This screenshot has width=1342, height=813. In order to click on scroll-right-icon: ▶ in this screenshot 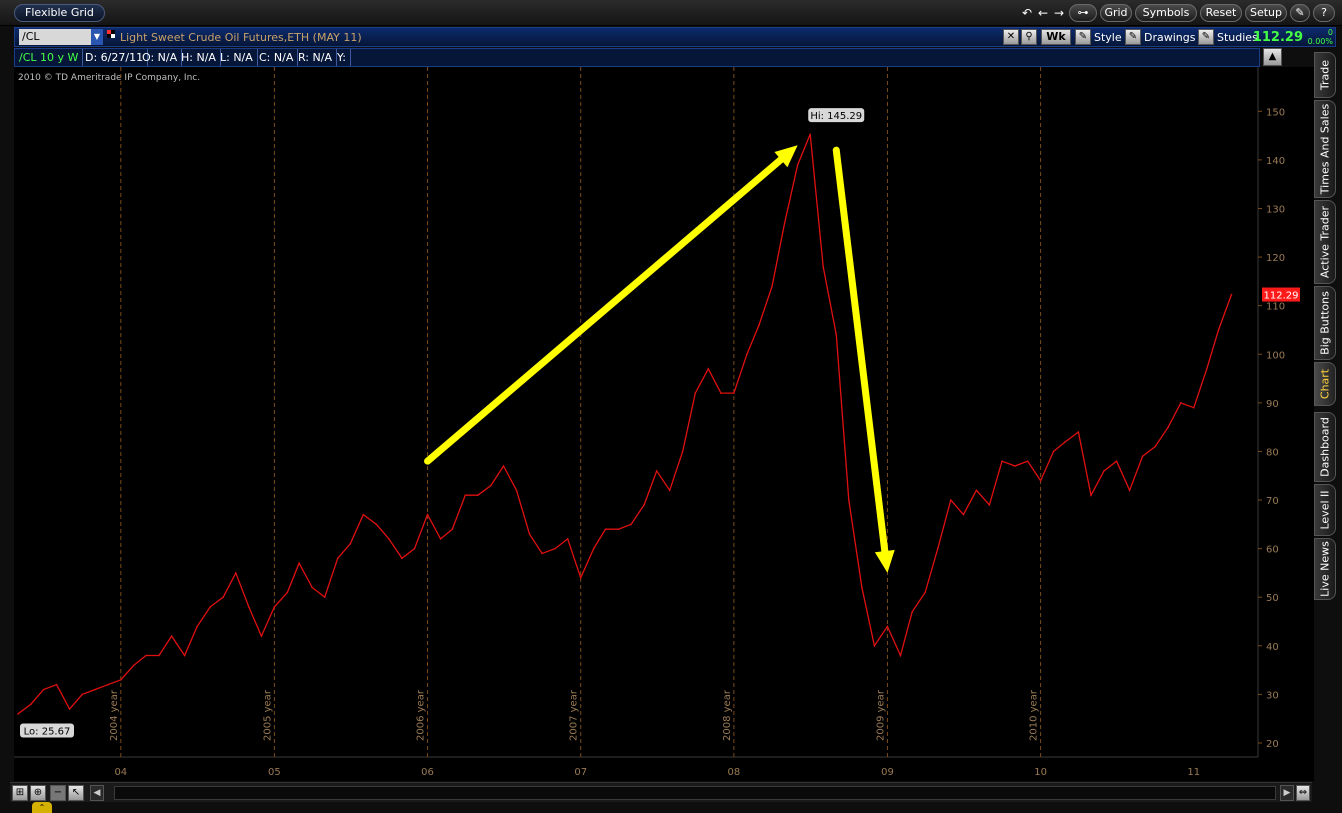, I will do `click(1287, 793)`.